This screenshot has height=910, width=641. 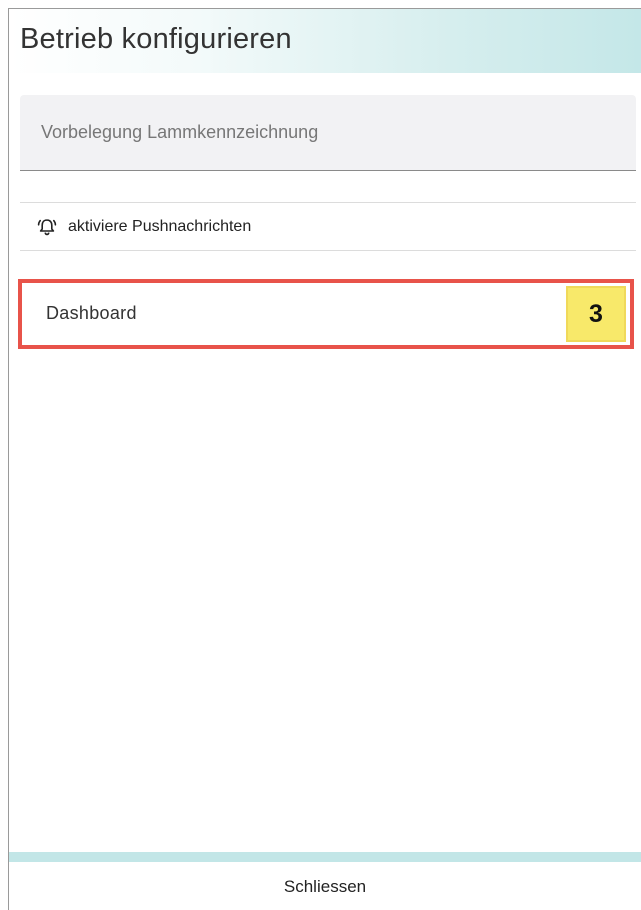 I want to click on dashboard-label: Dashboard, so click(x=91, y=313).